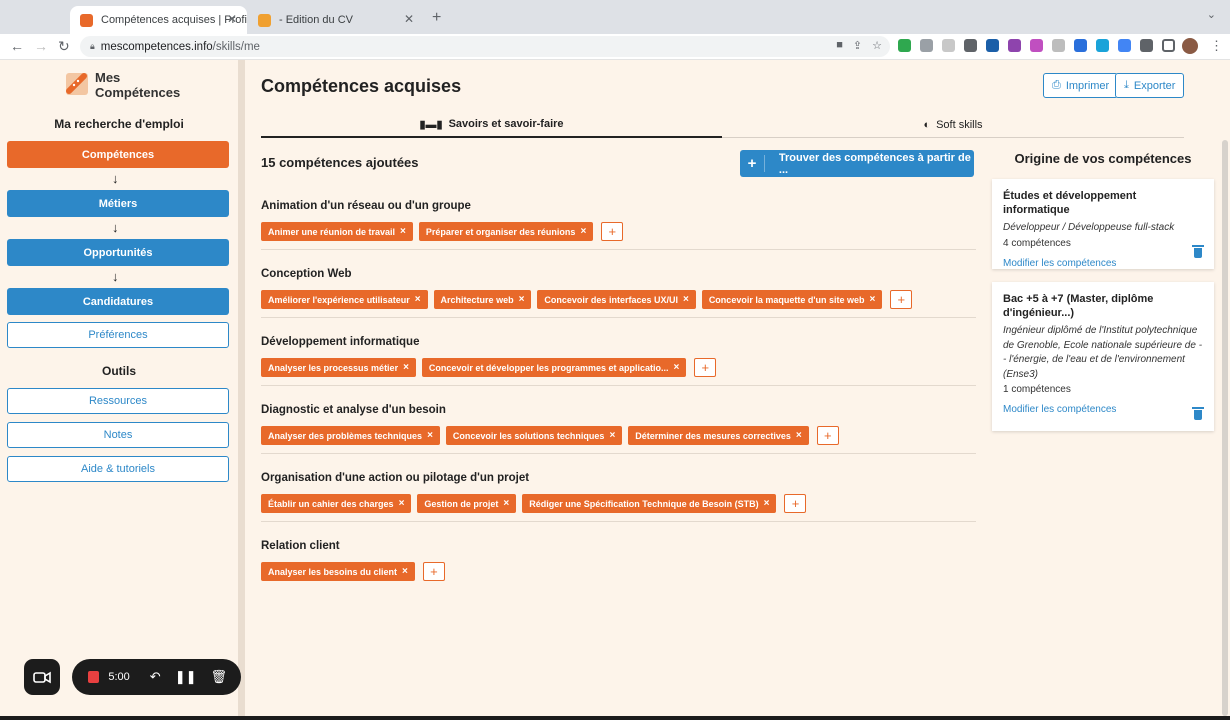 The width and height of the screenshot is (1230, 720). Describe the element at coordinates (534, 435) in the screenshot. I see `skill-chip: Concevoir les solutions techniques ×` at that location.